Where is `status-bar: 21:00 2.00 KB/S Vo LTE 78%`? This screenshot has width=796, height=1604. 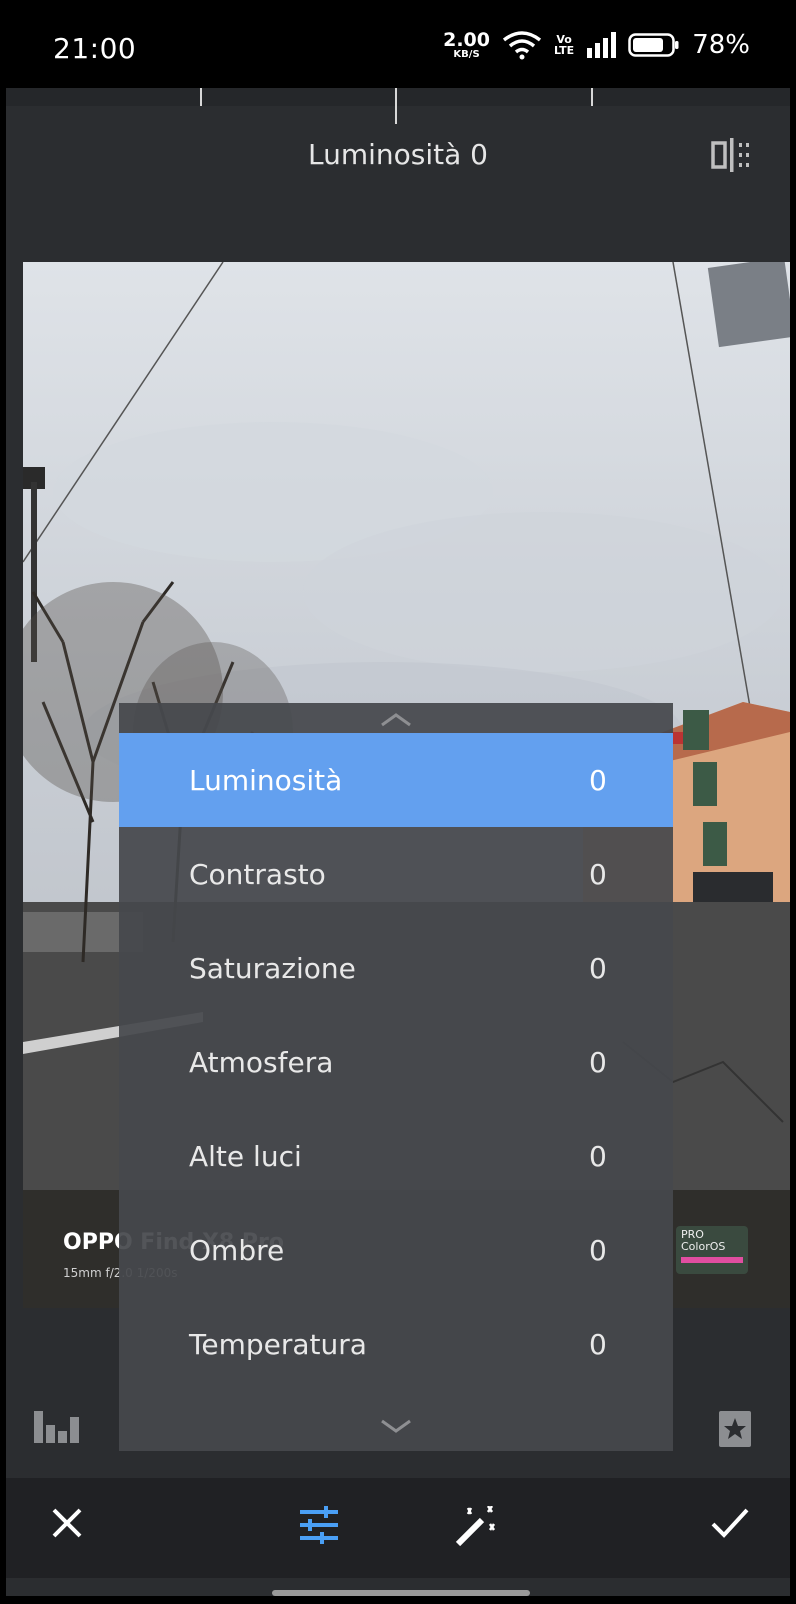 status-bar: 21:00 2.00 KB/S Vo LTE 78% is located at coordinates (398, 48).